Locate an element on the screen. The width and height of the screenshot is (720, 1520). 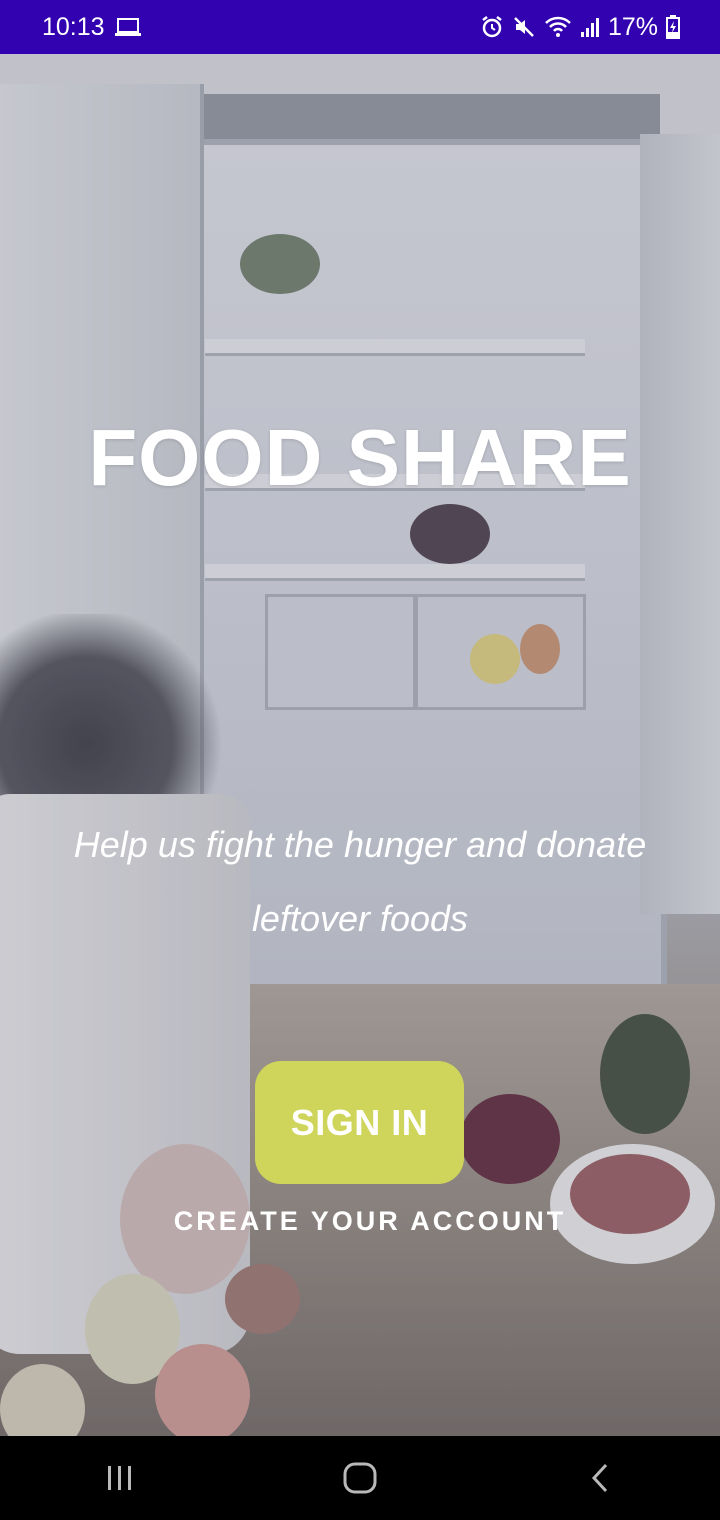
laptop-icon is located at coordinates (127, 27).